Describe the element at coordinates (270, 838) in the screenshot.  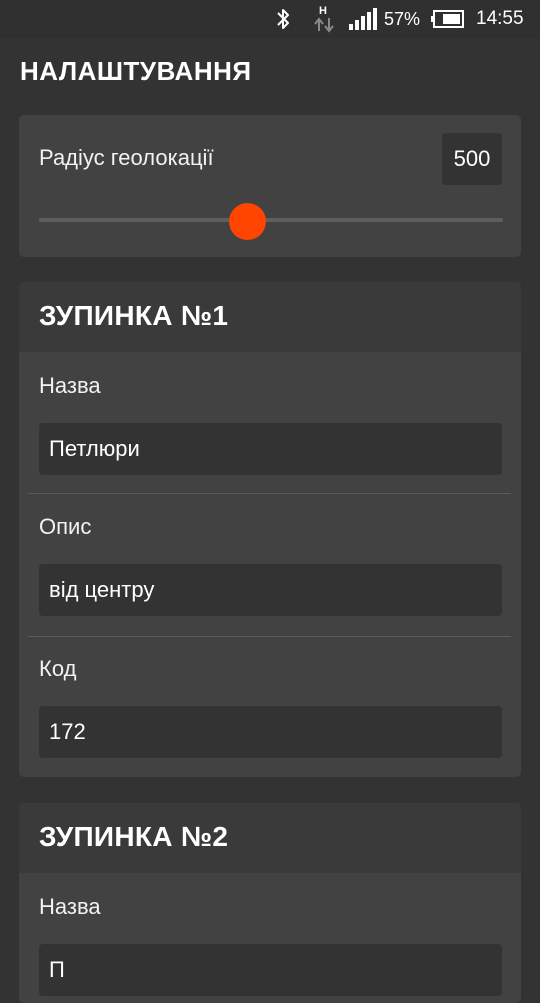
I see `stop-header: ЗУПИНКА №2` at that location.